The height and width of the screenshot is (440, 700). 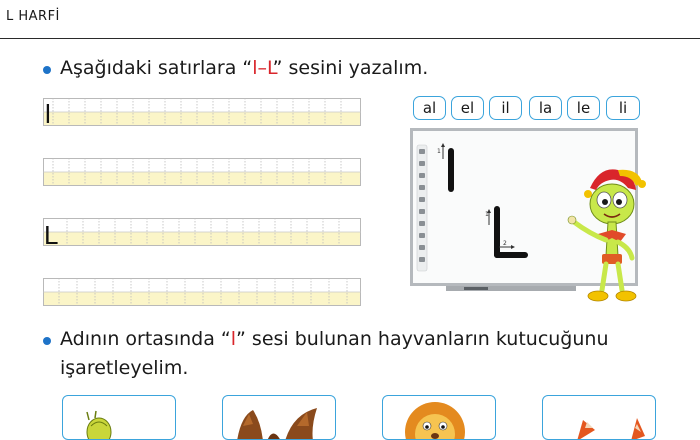 What do you see at coordinates (99, 424) in the screenshot?
I see `snail-icon` at bounding box center [99, 424].